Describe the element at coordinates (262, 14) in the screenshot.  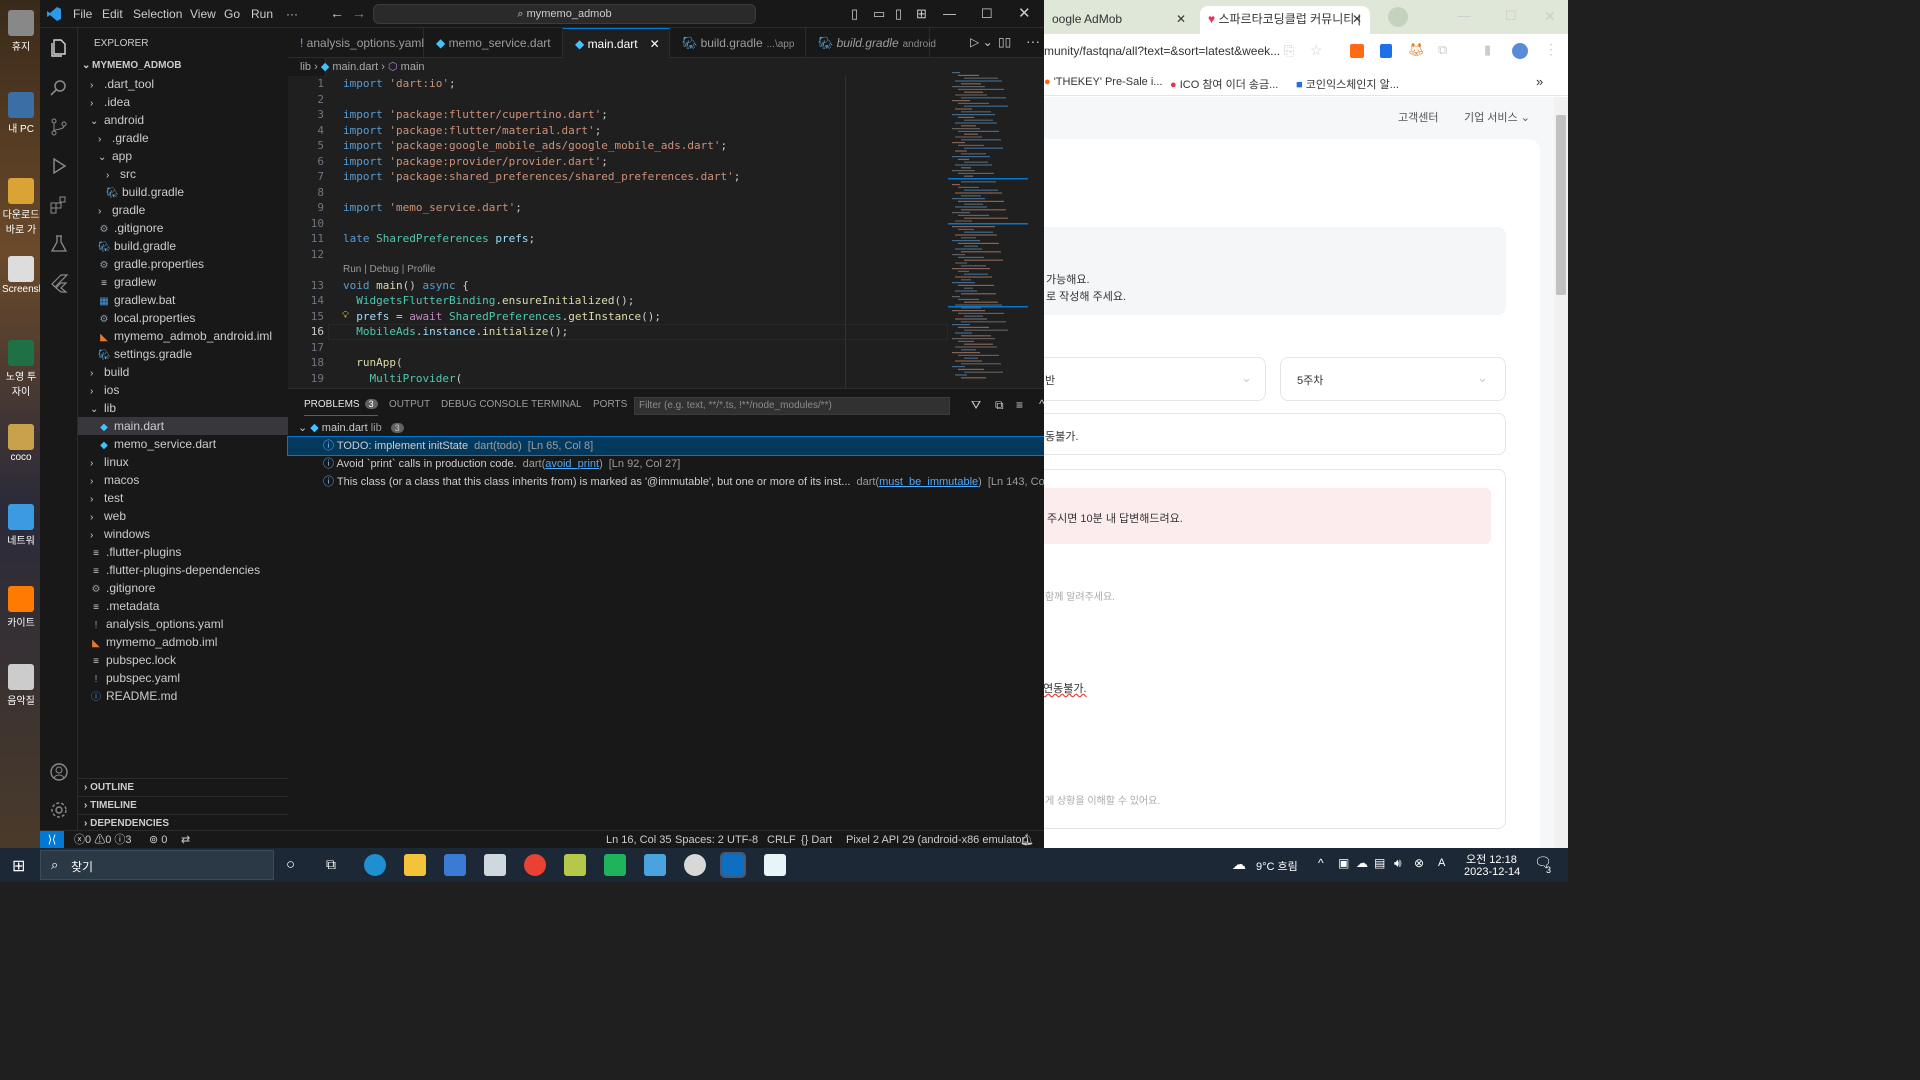
I see `menu-run: Run` at that location.